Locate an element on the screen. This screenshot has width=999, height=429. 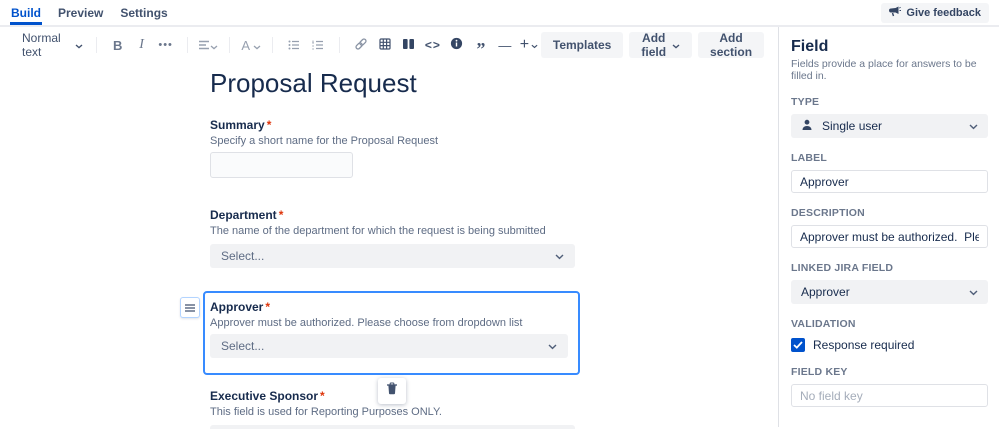
tab-build-label: Build is located at coordinates (26, 12).